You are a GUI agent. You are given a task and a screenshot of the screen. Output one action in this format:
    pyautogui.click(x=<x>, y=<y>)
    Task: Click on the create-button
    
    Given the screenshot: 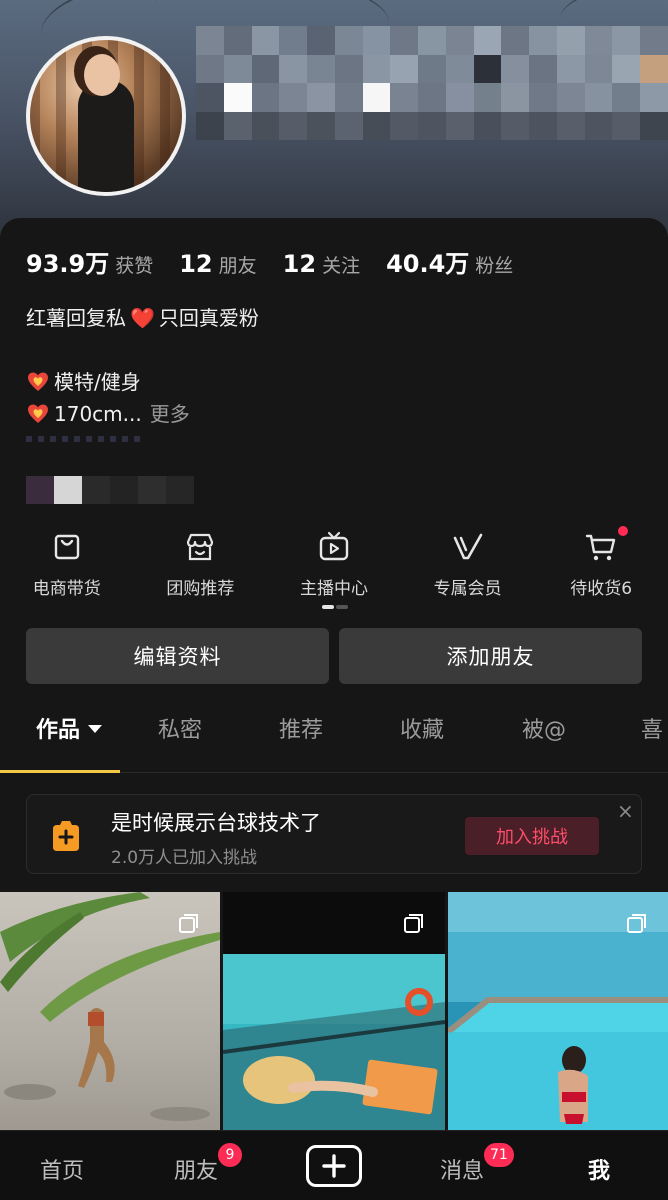 What is the action you would take?
    pyautogui.click(x=334, y=1166)
    